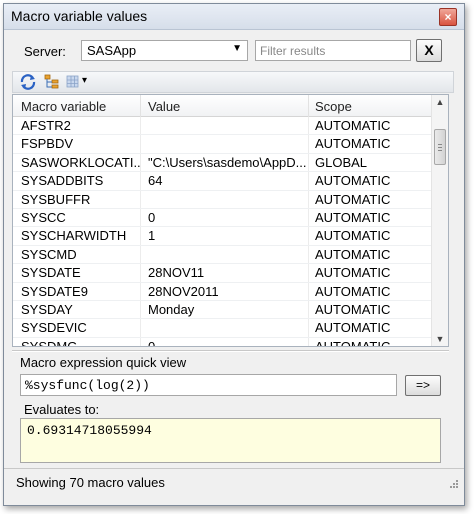  Describe the element at coordinates (440, 147) in the screenshot. I see `scrollbar-thumb` at that location.